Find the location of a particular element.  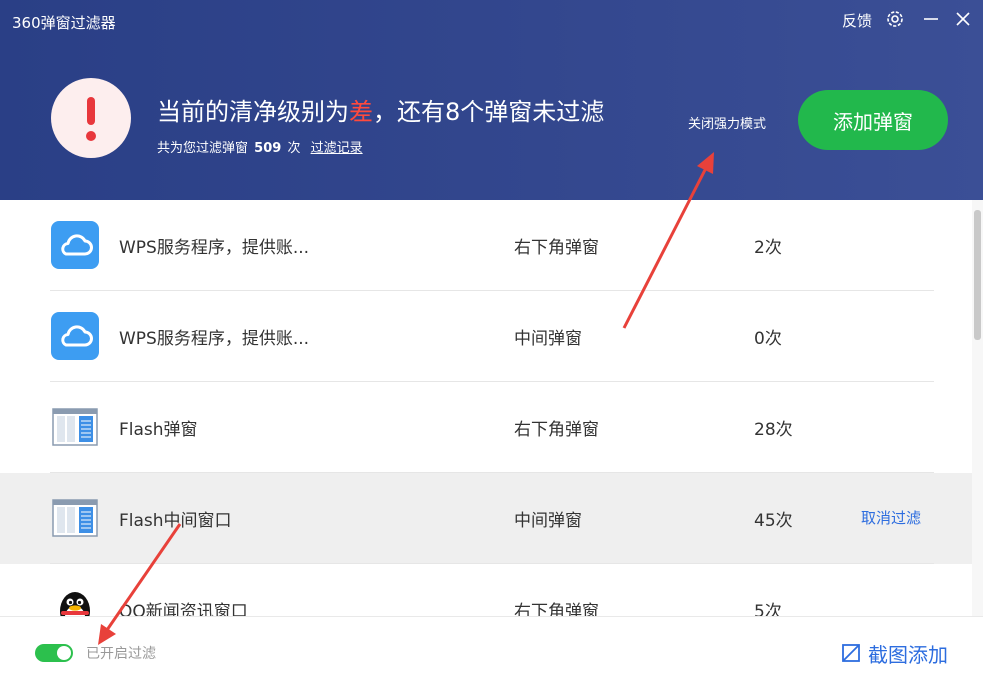

popup-count: 2次 is located at coordinates (768, 248).